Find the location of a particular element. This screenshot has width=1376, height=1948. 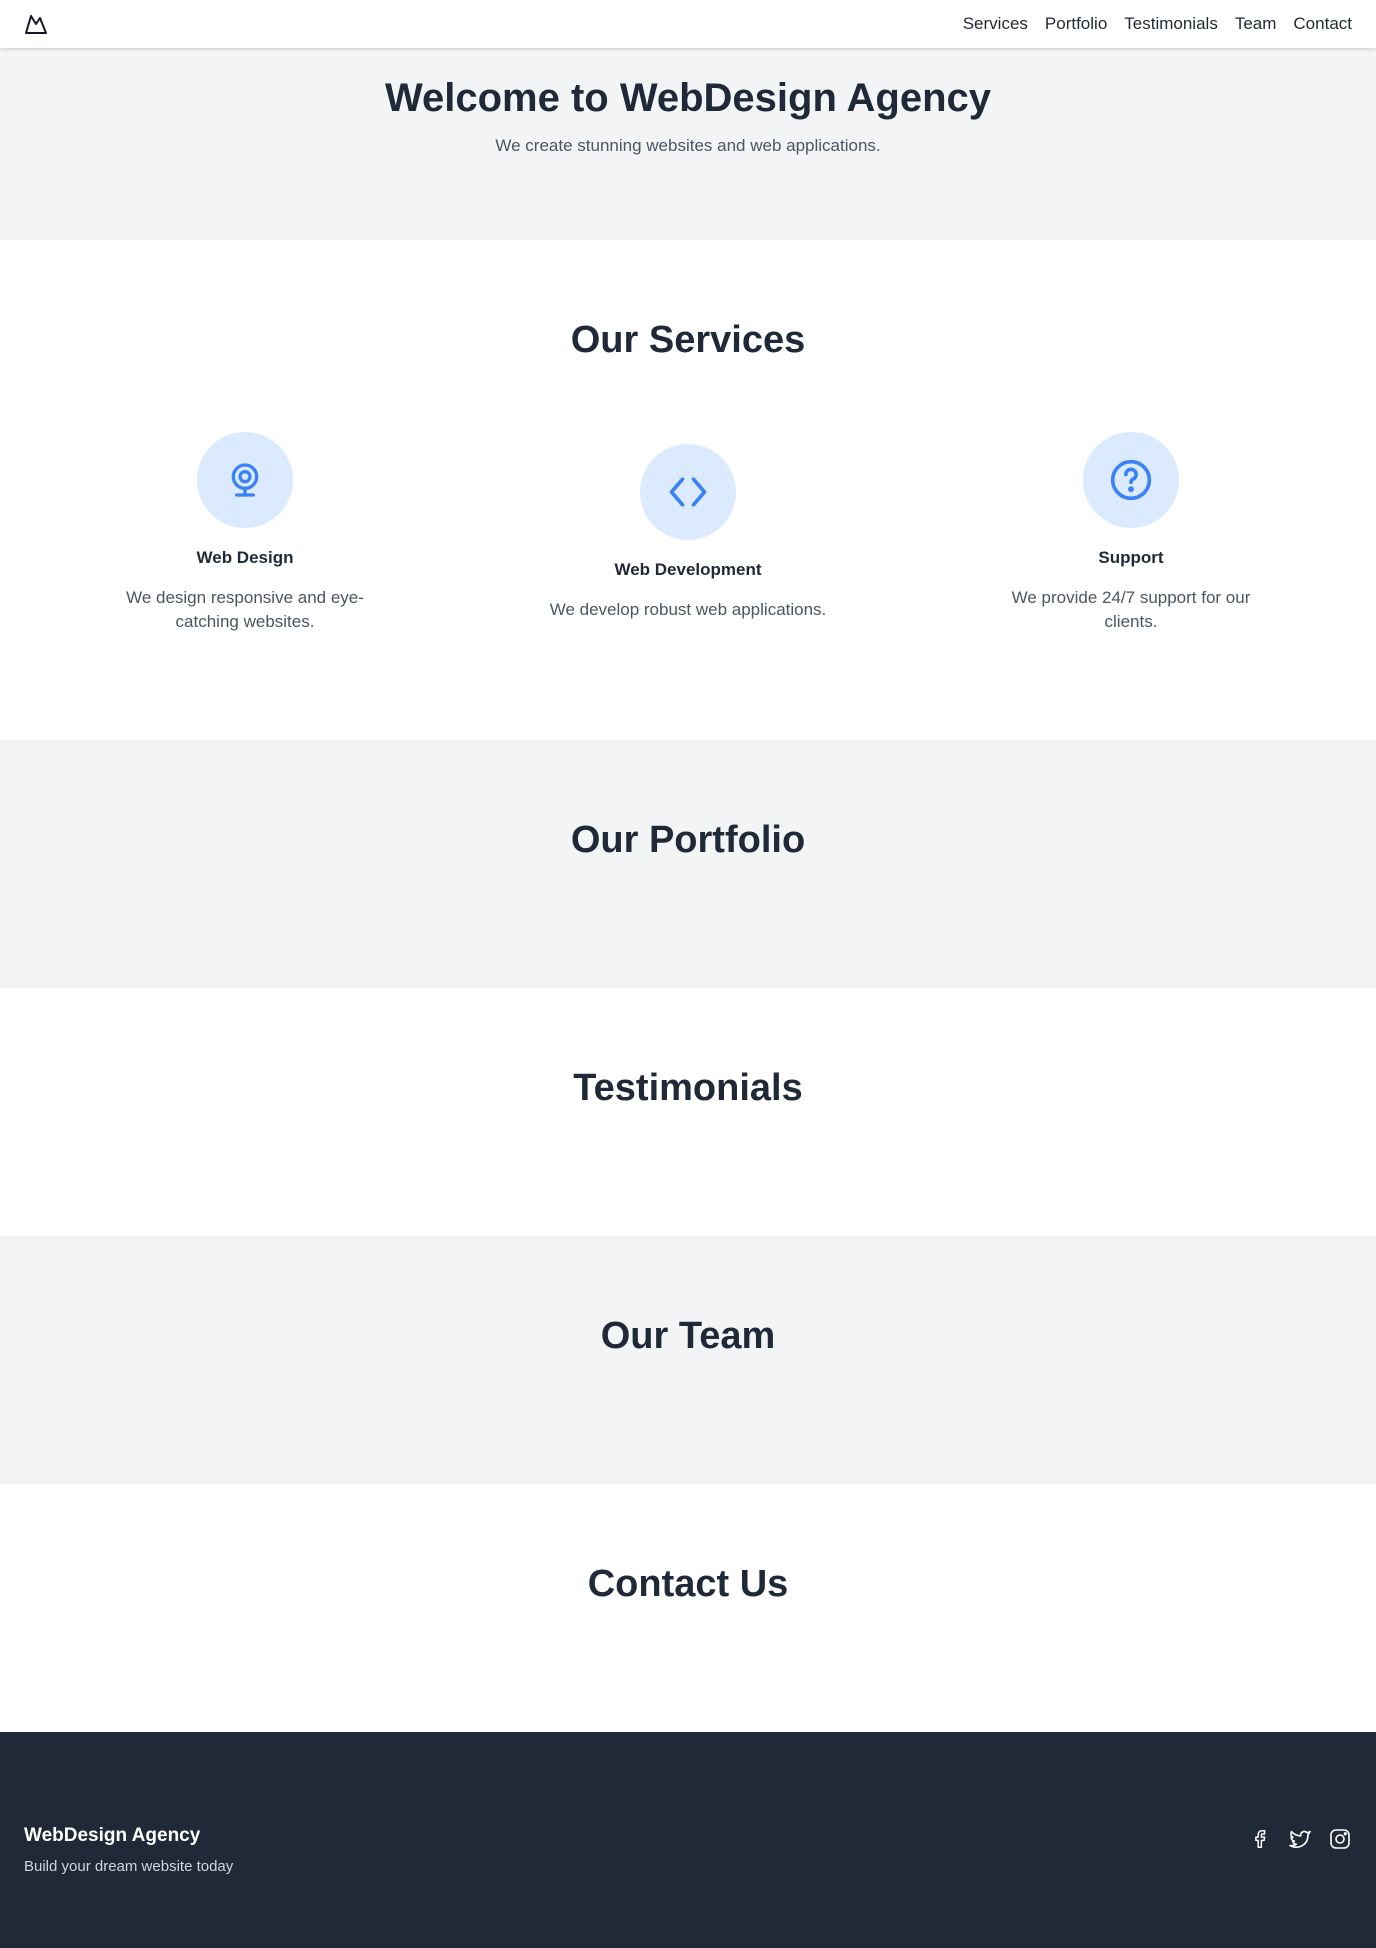

service-description: We provide 24/7 support for our clients. is located at coordinates (1131, 609).